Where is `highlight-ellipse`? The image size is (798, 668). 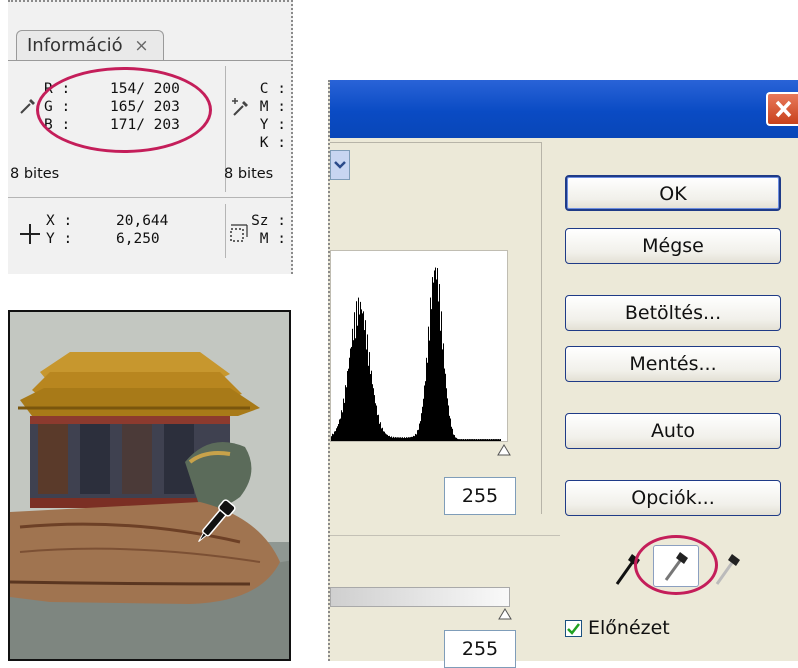
highlight-ellipse is located at coordinates (124, 110).